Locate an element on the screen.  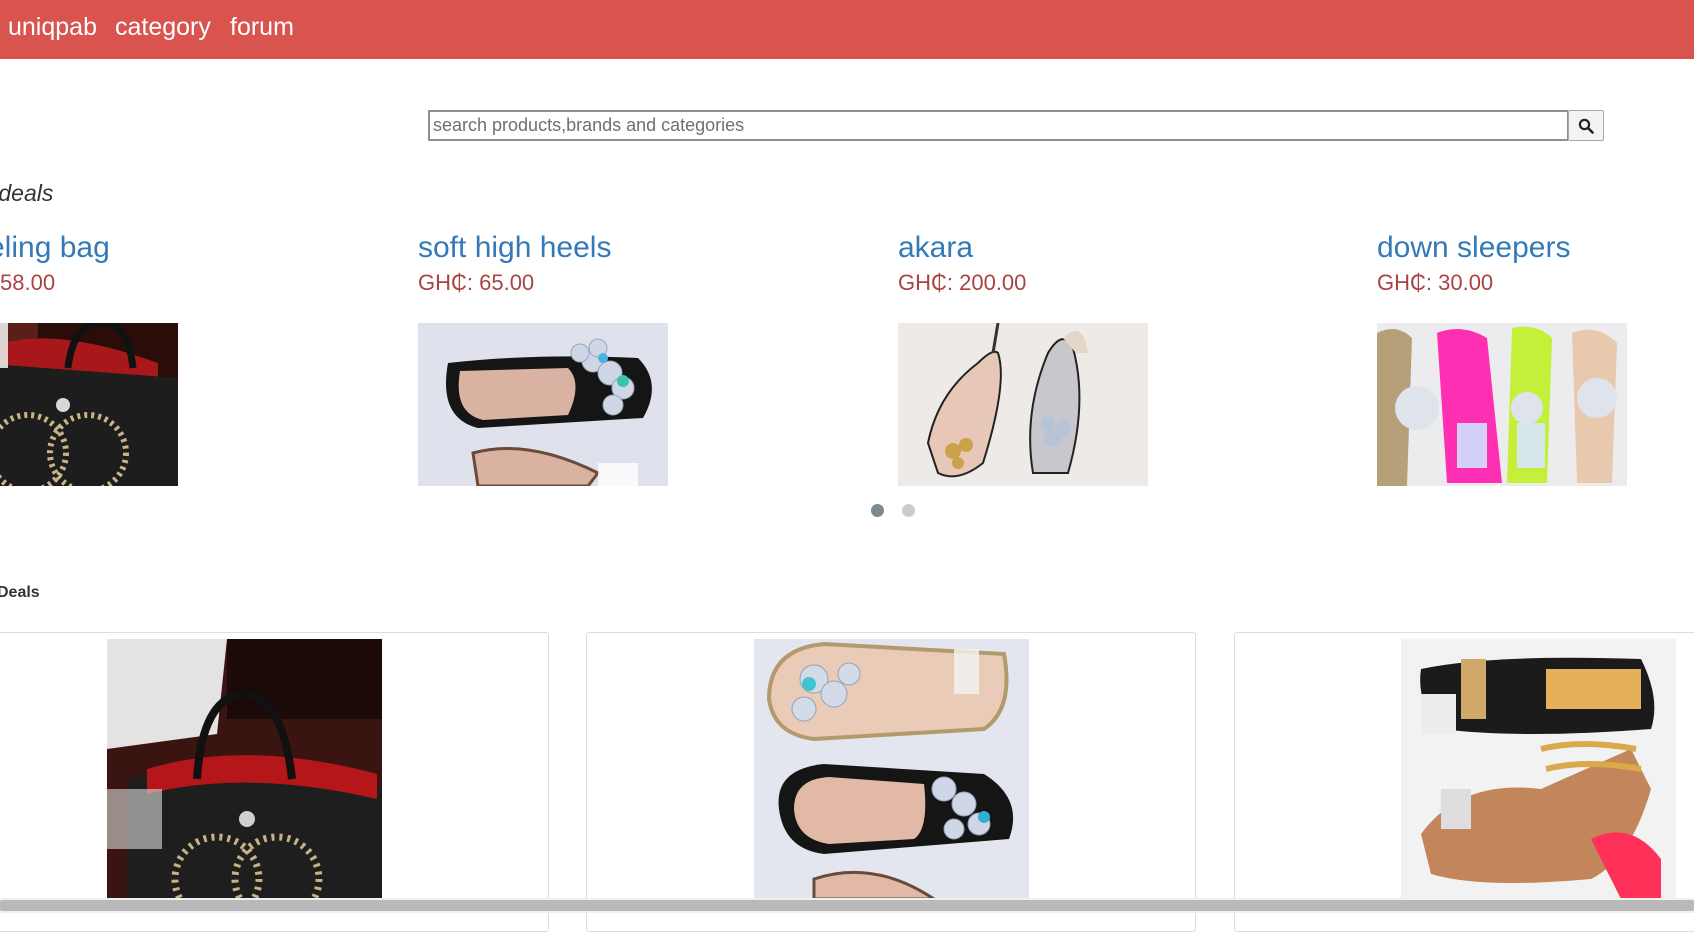
carousel-slide: soft high heels GH₵: 65.00 is located at coordinates (628, 358).